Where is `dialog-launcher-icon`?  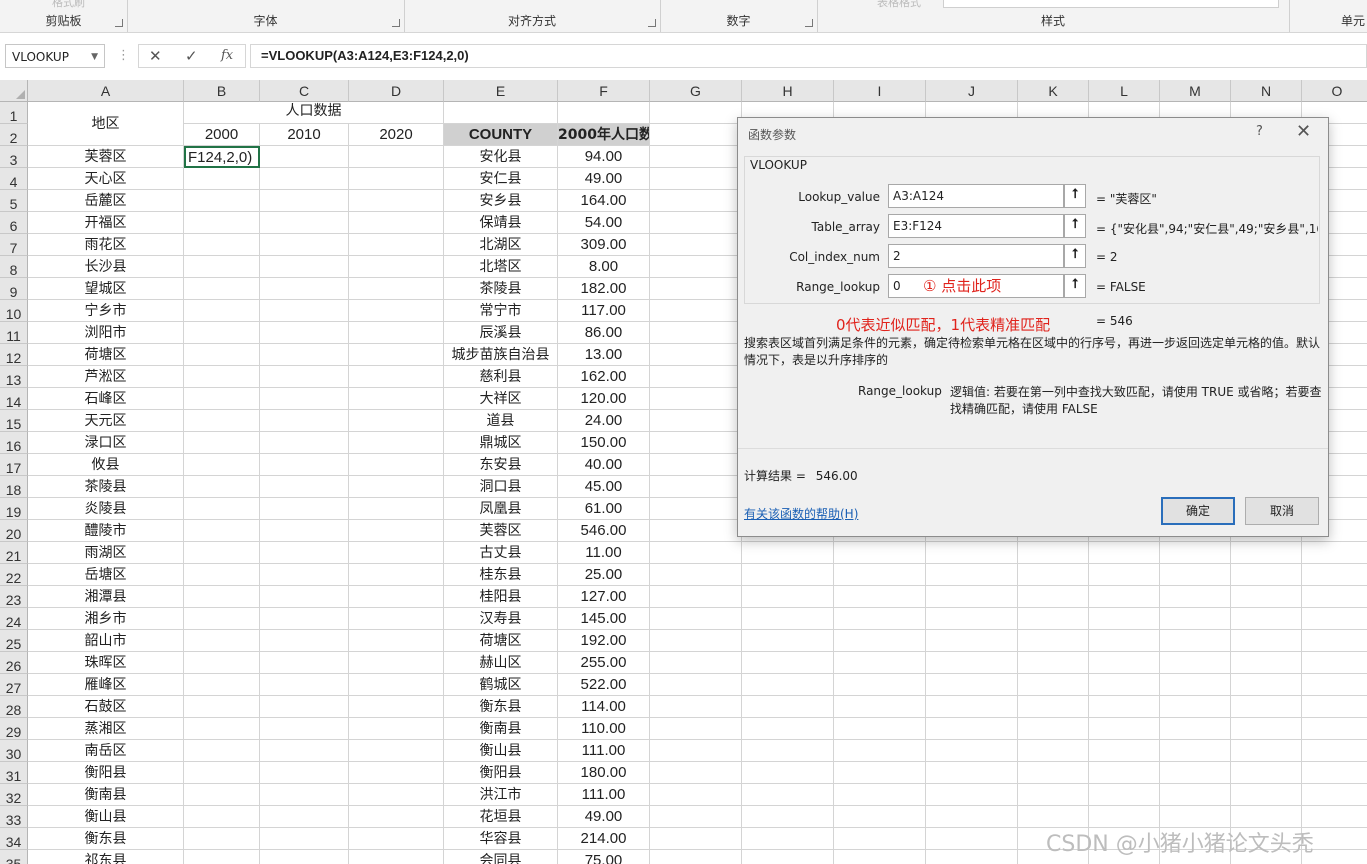
dialog-launcher-icon is located at coordinates (652, 23).